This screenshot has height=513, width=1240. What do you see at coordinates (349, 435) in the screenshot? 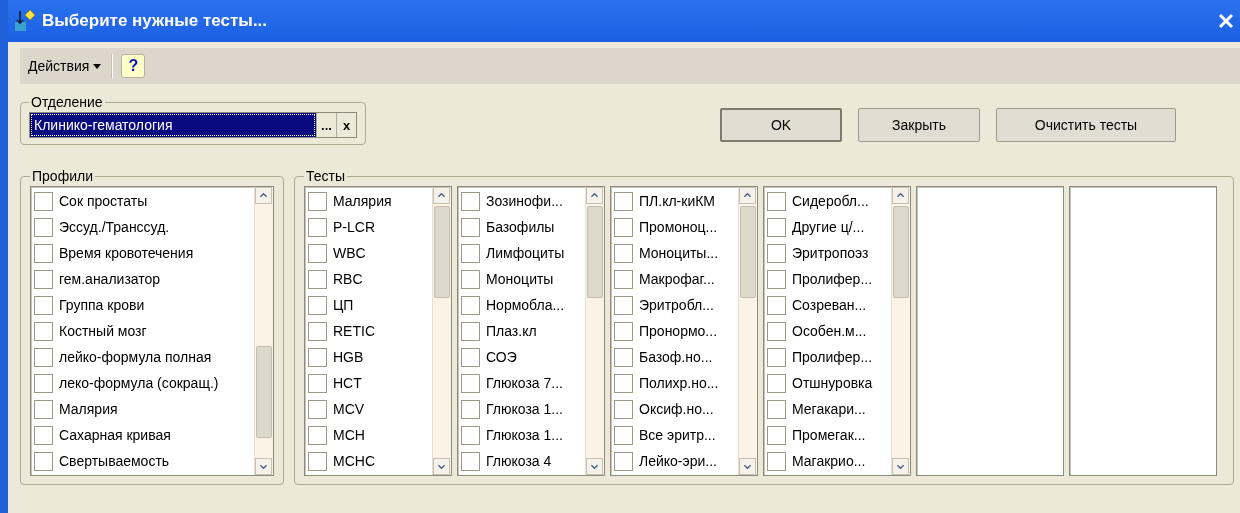
I see `list-item-label: MCH` at bounding box center [349, 435].